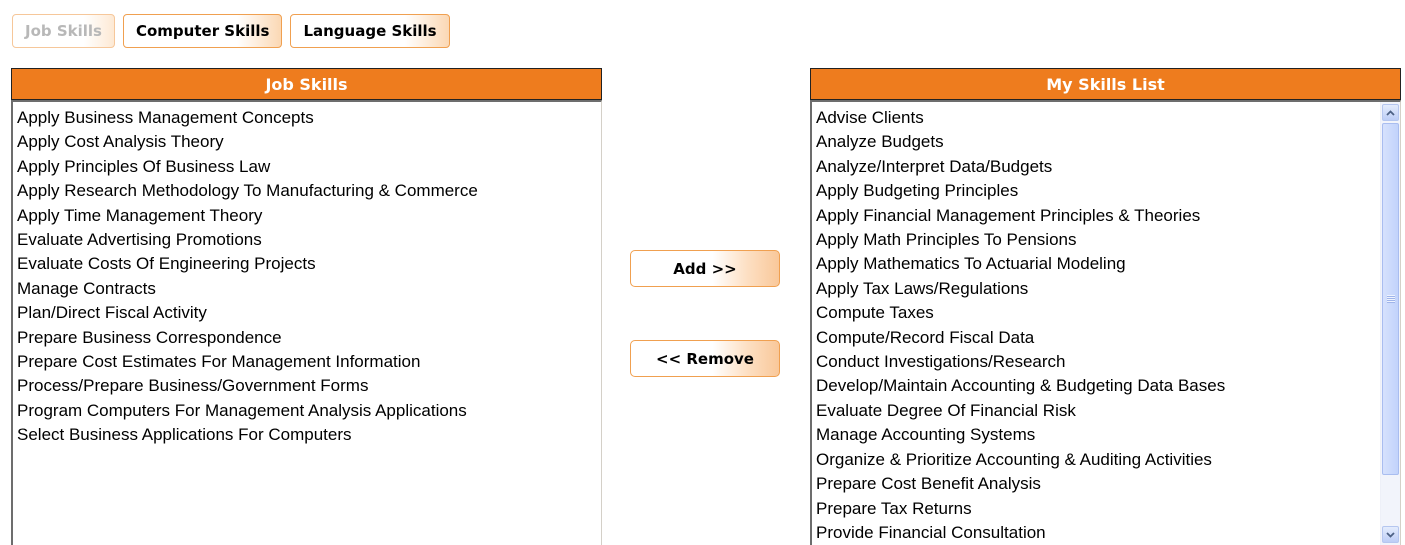 The height and width of the screenshot is (545, 1405). What do you see at coordinates (309, 142) in the screenshot?
I see `list-item: Apply Cost Analysis Theory` at bounding box center [309, 142].